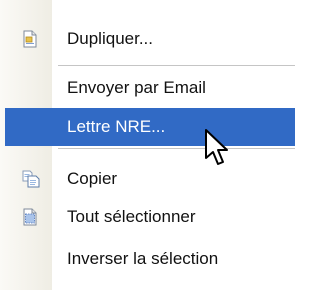  I want to click on menu-item-label: Inverser la sélection, so click(143, 258).